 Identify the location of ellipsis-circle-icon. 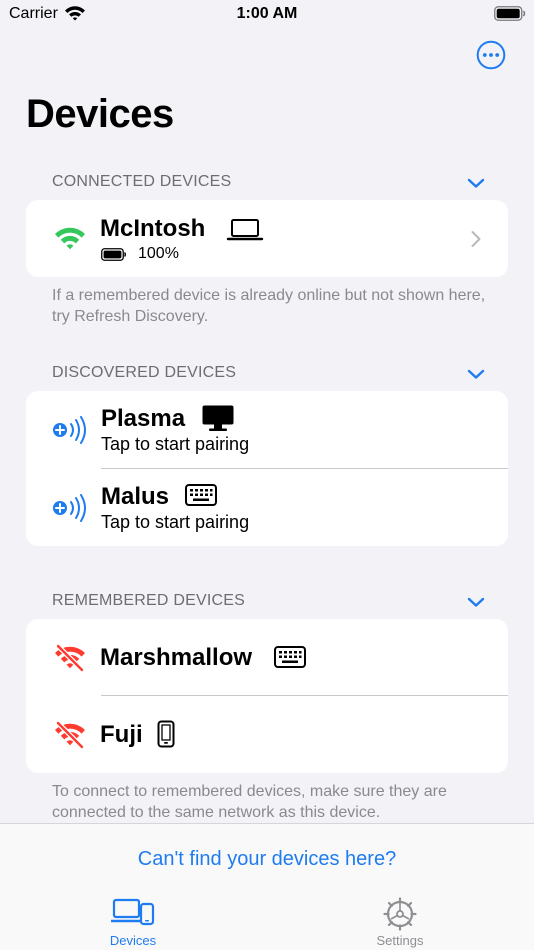
(491, 55).